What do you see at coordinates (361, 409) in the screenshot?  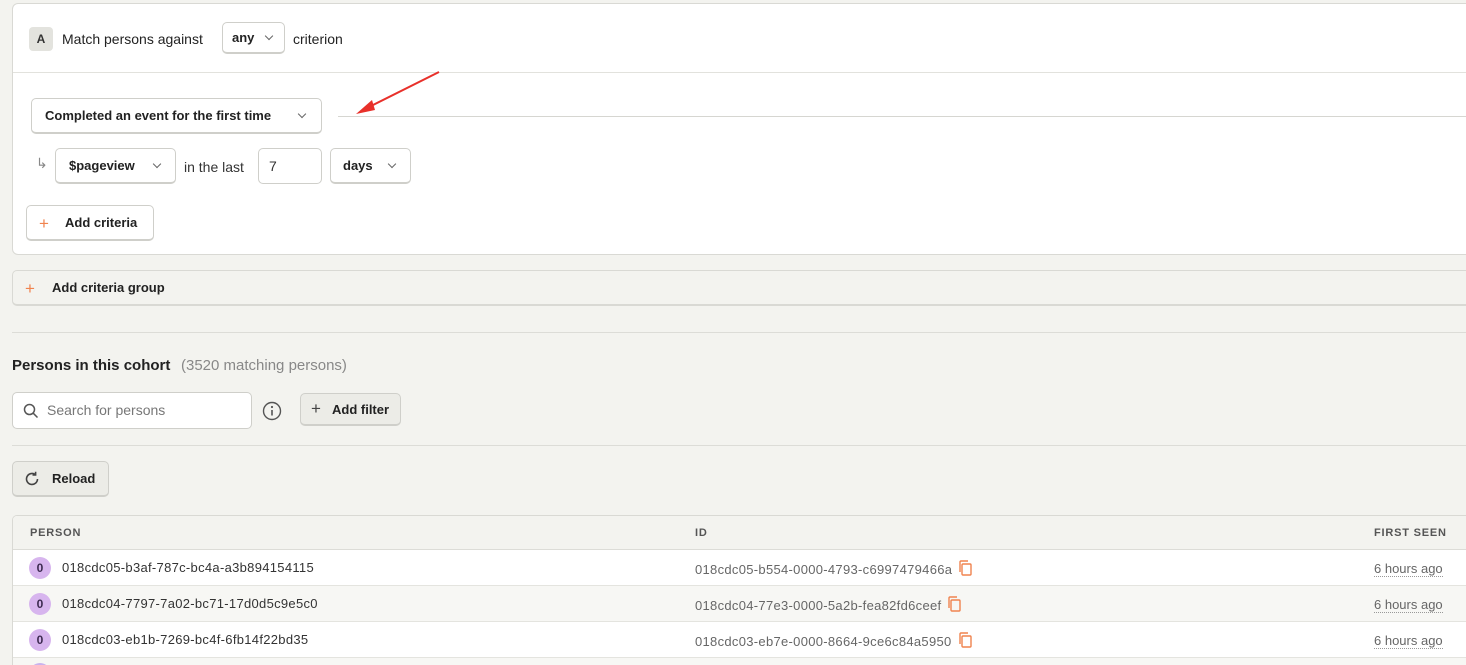 I see `add-filter-label: Add filter` at bounding box center [361, 409].